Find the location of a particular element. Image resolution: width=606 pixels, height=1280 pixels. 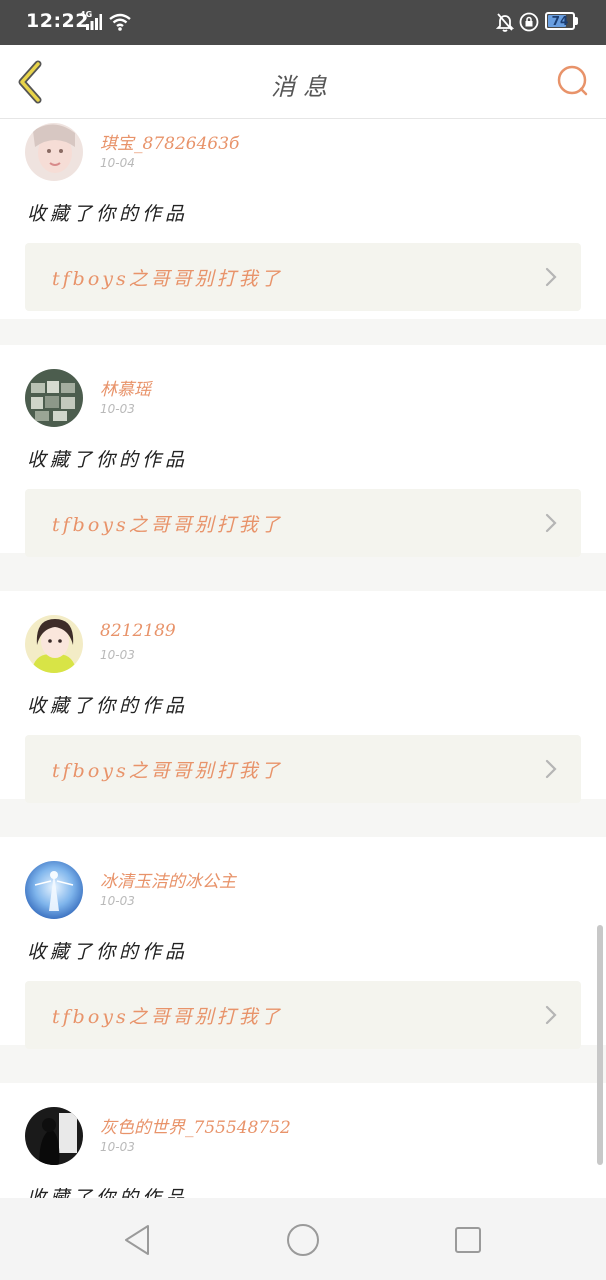

nav-back-button is located at coordinates (138, 1240).